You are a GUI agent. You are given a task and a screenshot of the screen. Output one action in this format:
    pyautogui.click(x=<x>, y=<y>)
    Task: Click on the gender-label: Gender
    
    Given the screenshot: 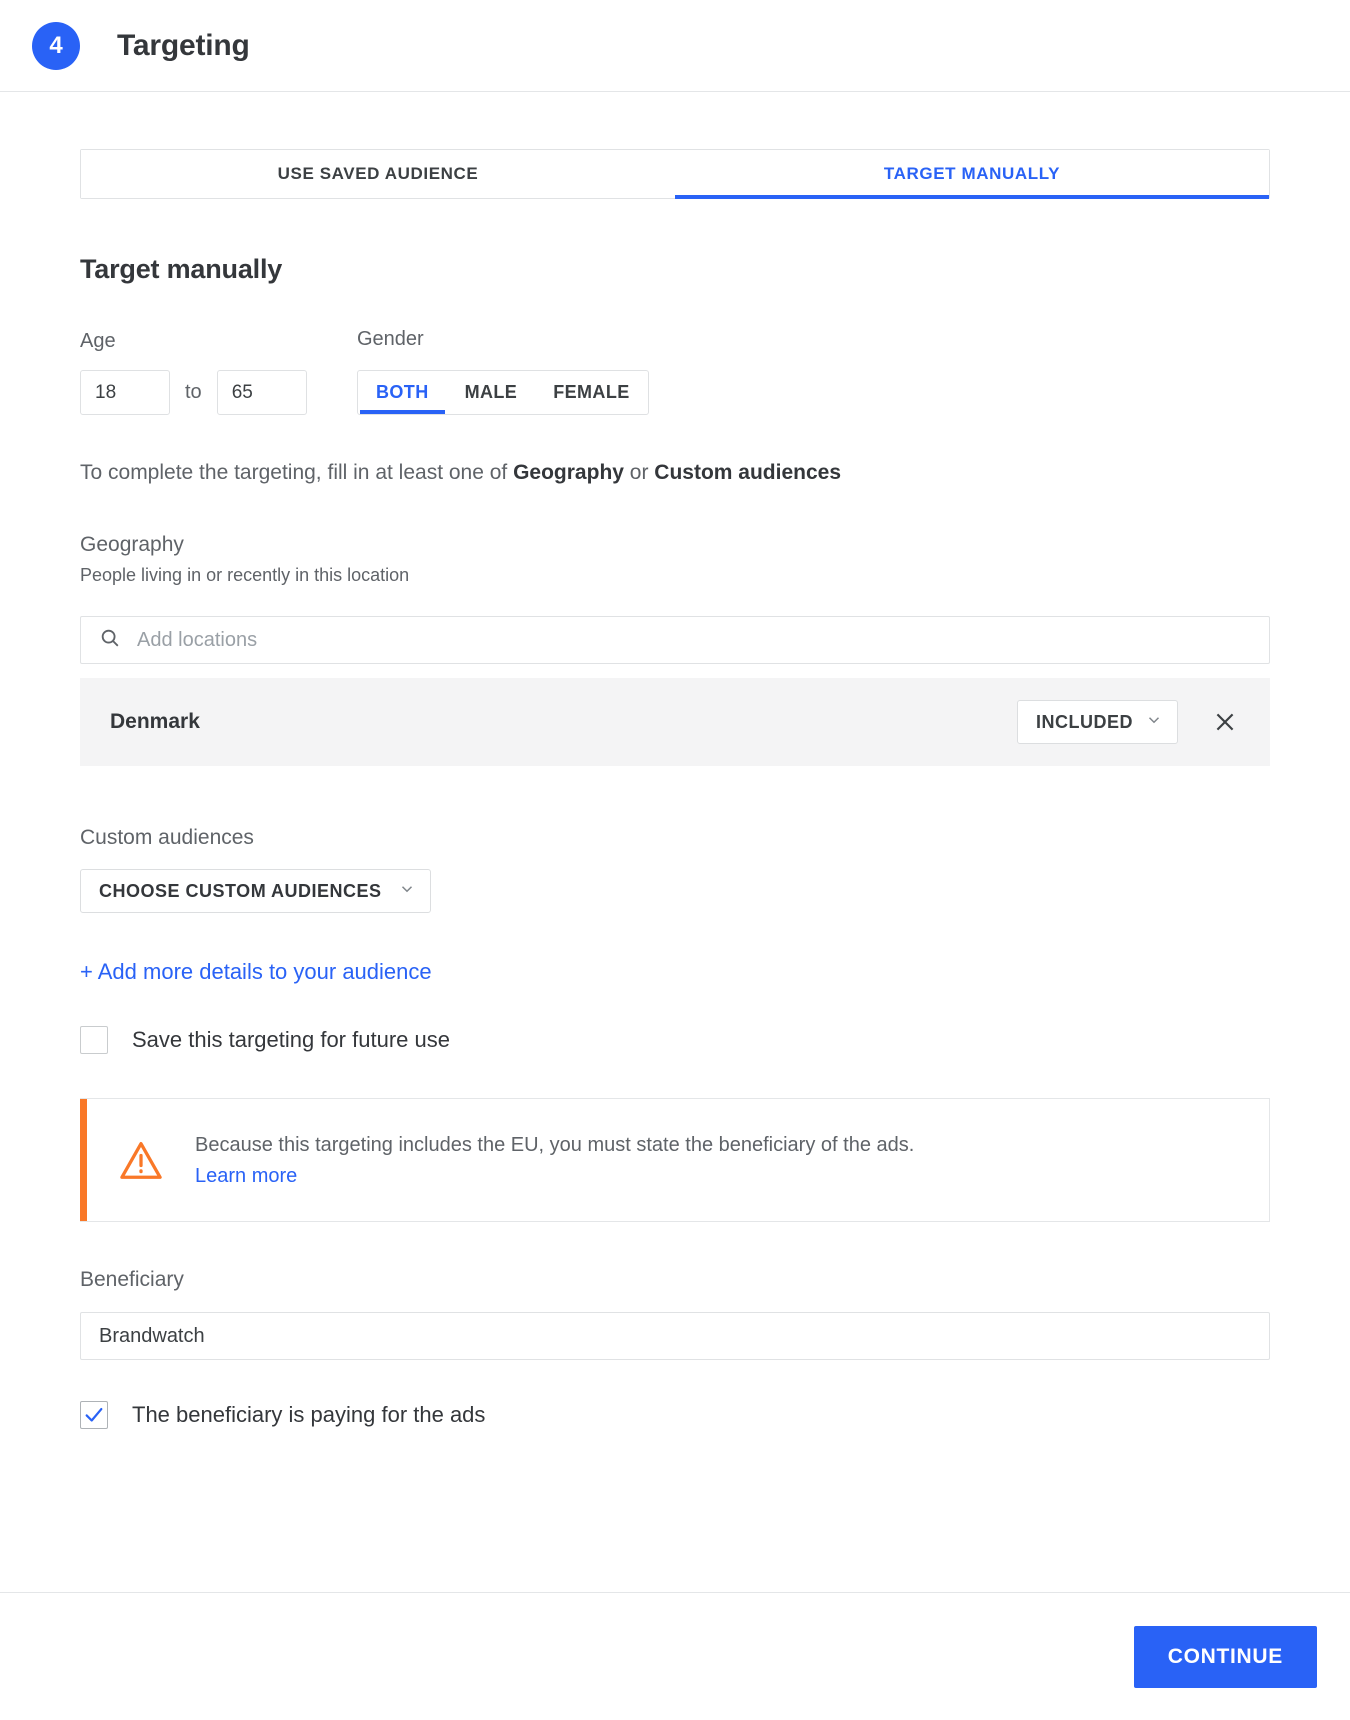 What is the action you would take?
    pyautogui.click(x=390, y=339)
    